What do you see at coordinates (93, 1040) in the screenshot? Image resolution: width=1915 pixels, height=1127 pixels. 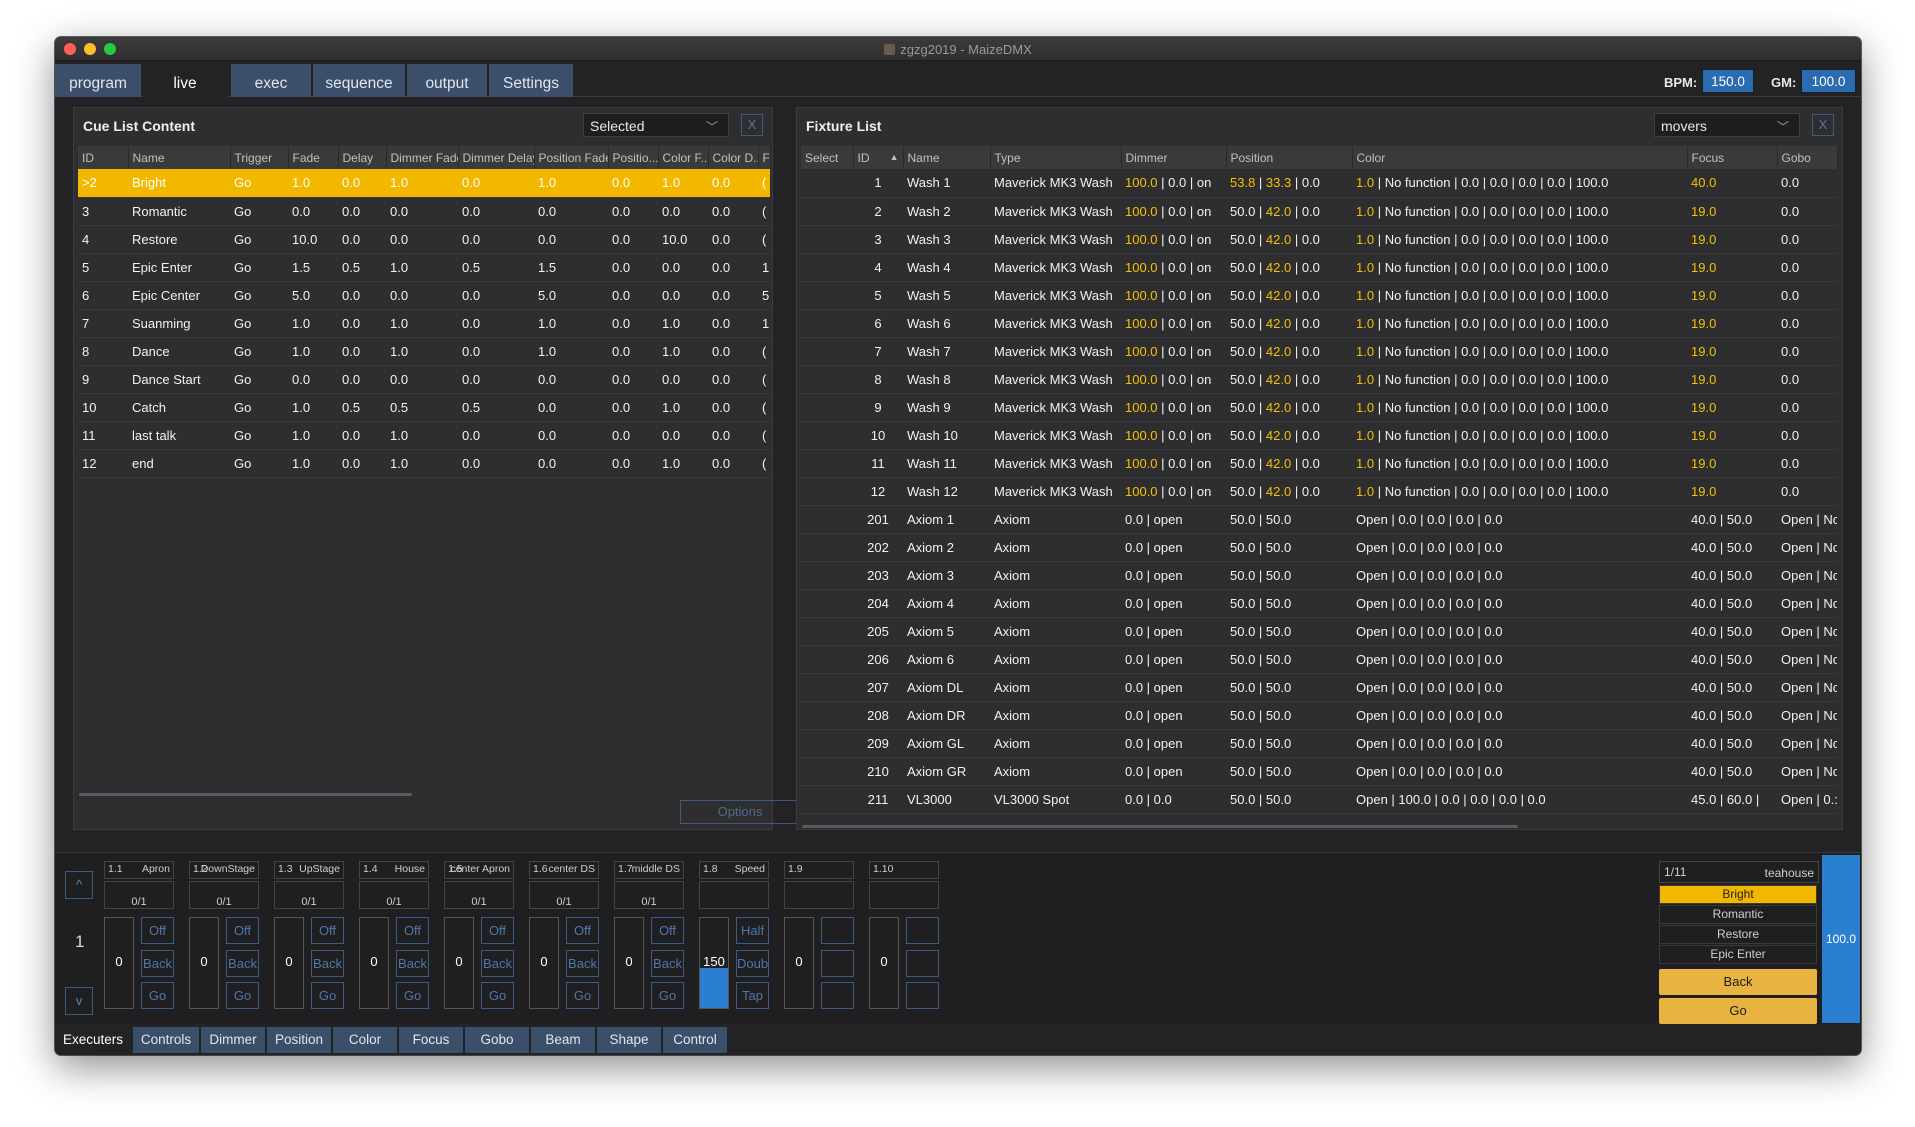 I see `bottom-tab-executers: Executers` at bounding box center [93, 1040].